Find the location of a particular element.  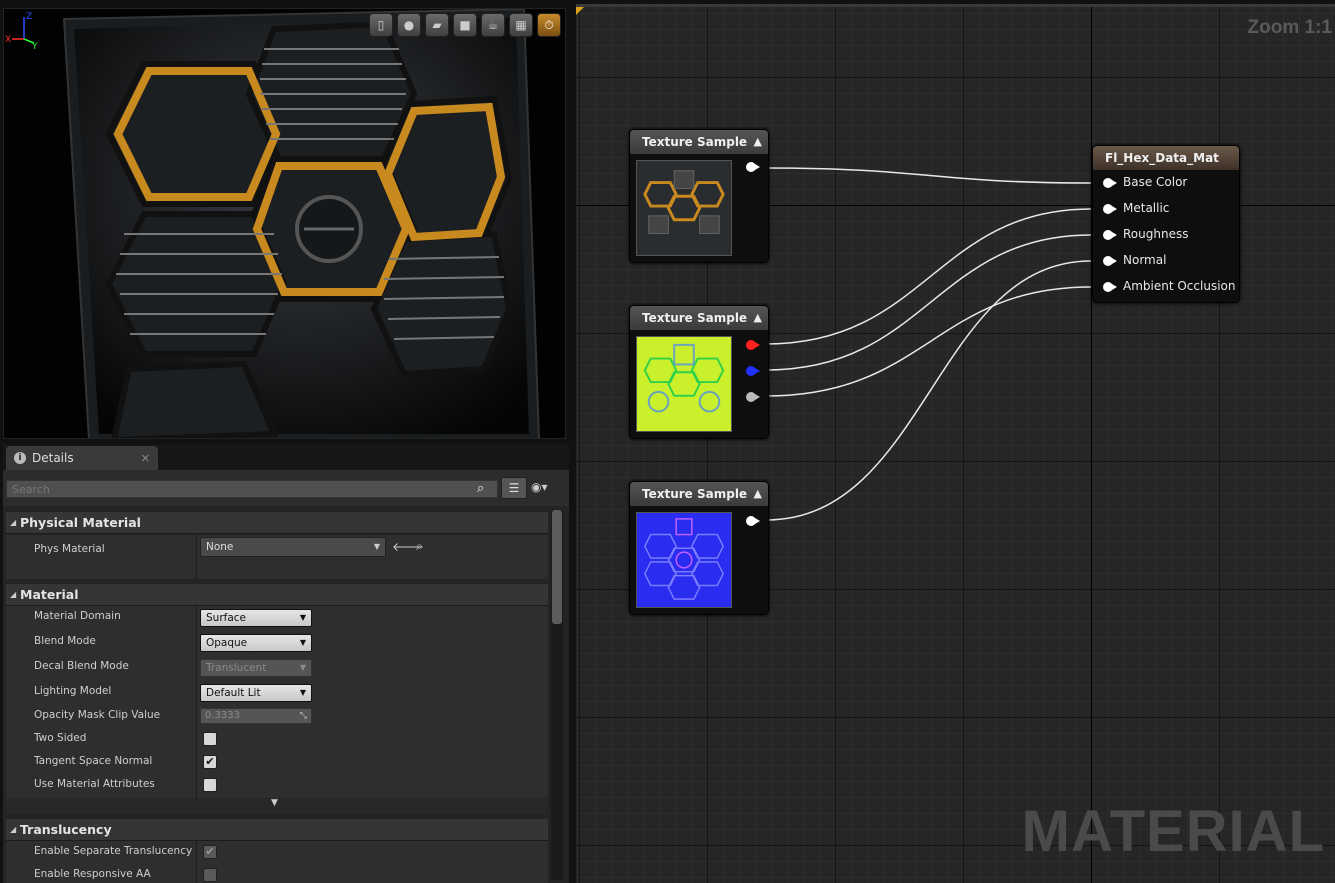

axis-z-label: Z is located at coordinates (29, 17).